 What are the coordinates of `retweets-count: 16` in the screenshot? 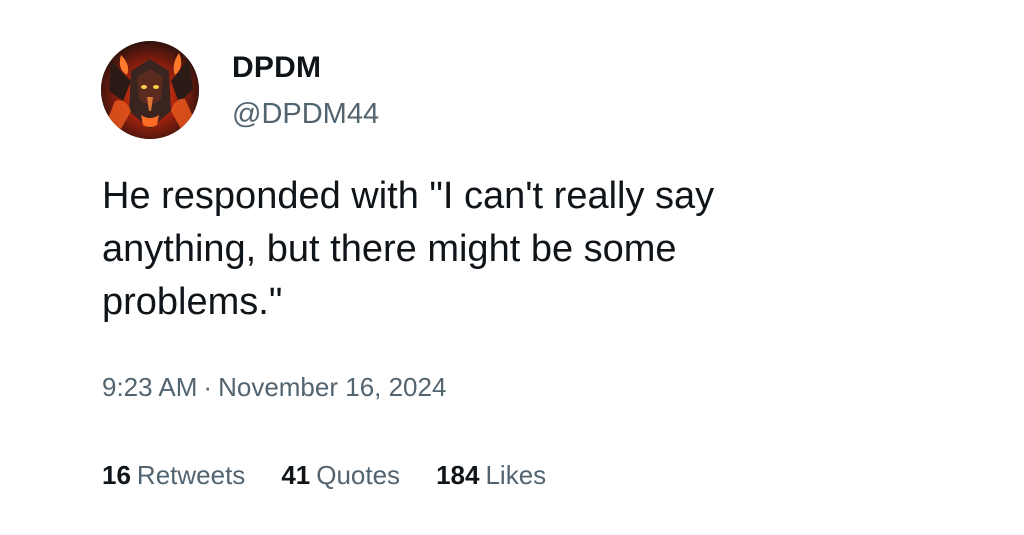 It's located at (116, 475).